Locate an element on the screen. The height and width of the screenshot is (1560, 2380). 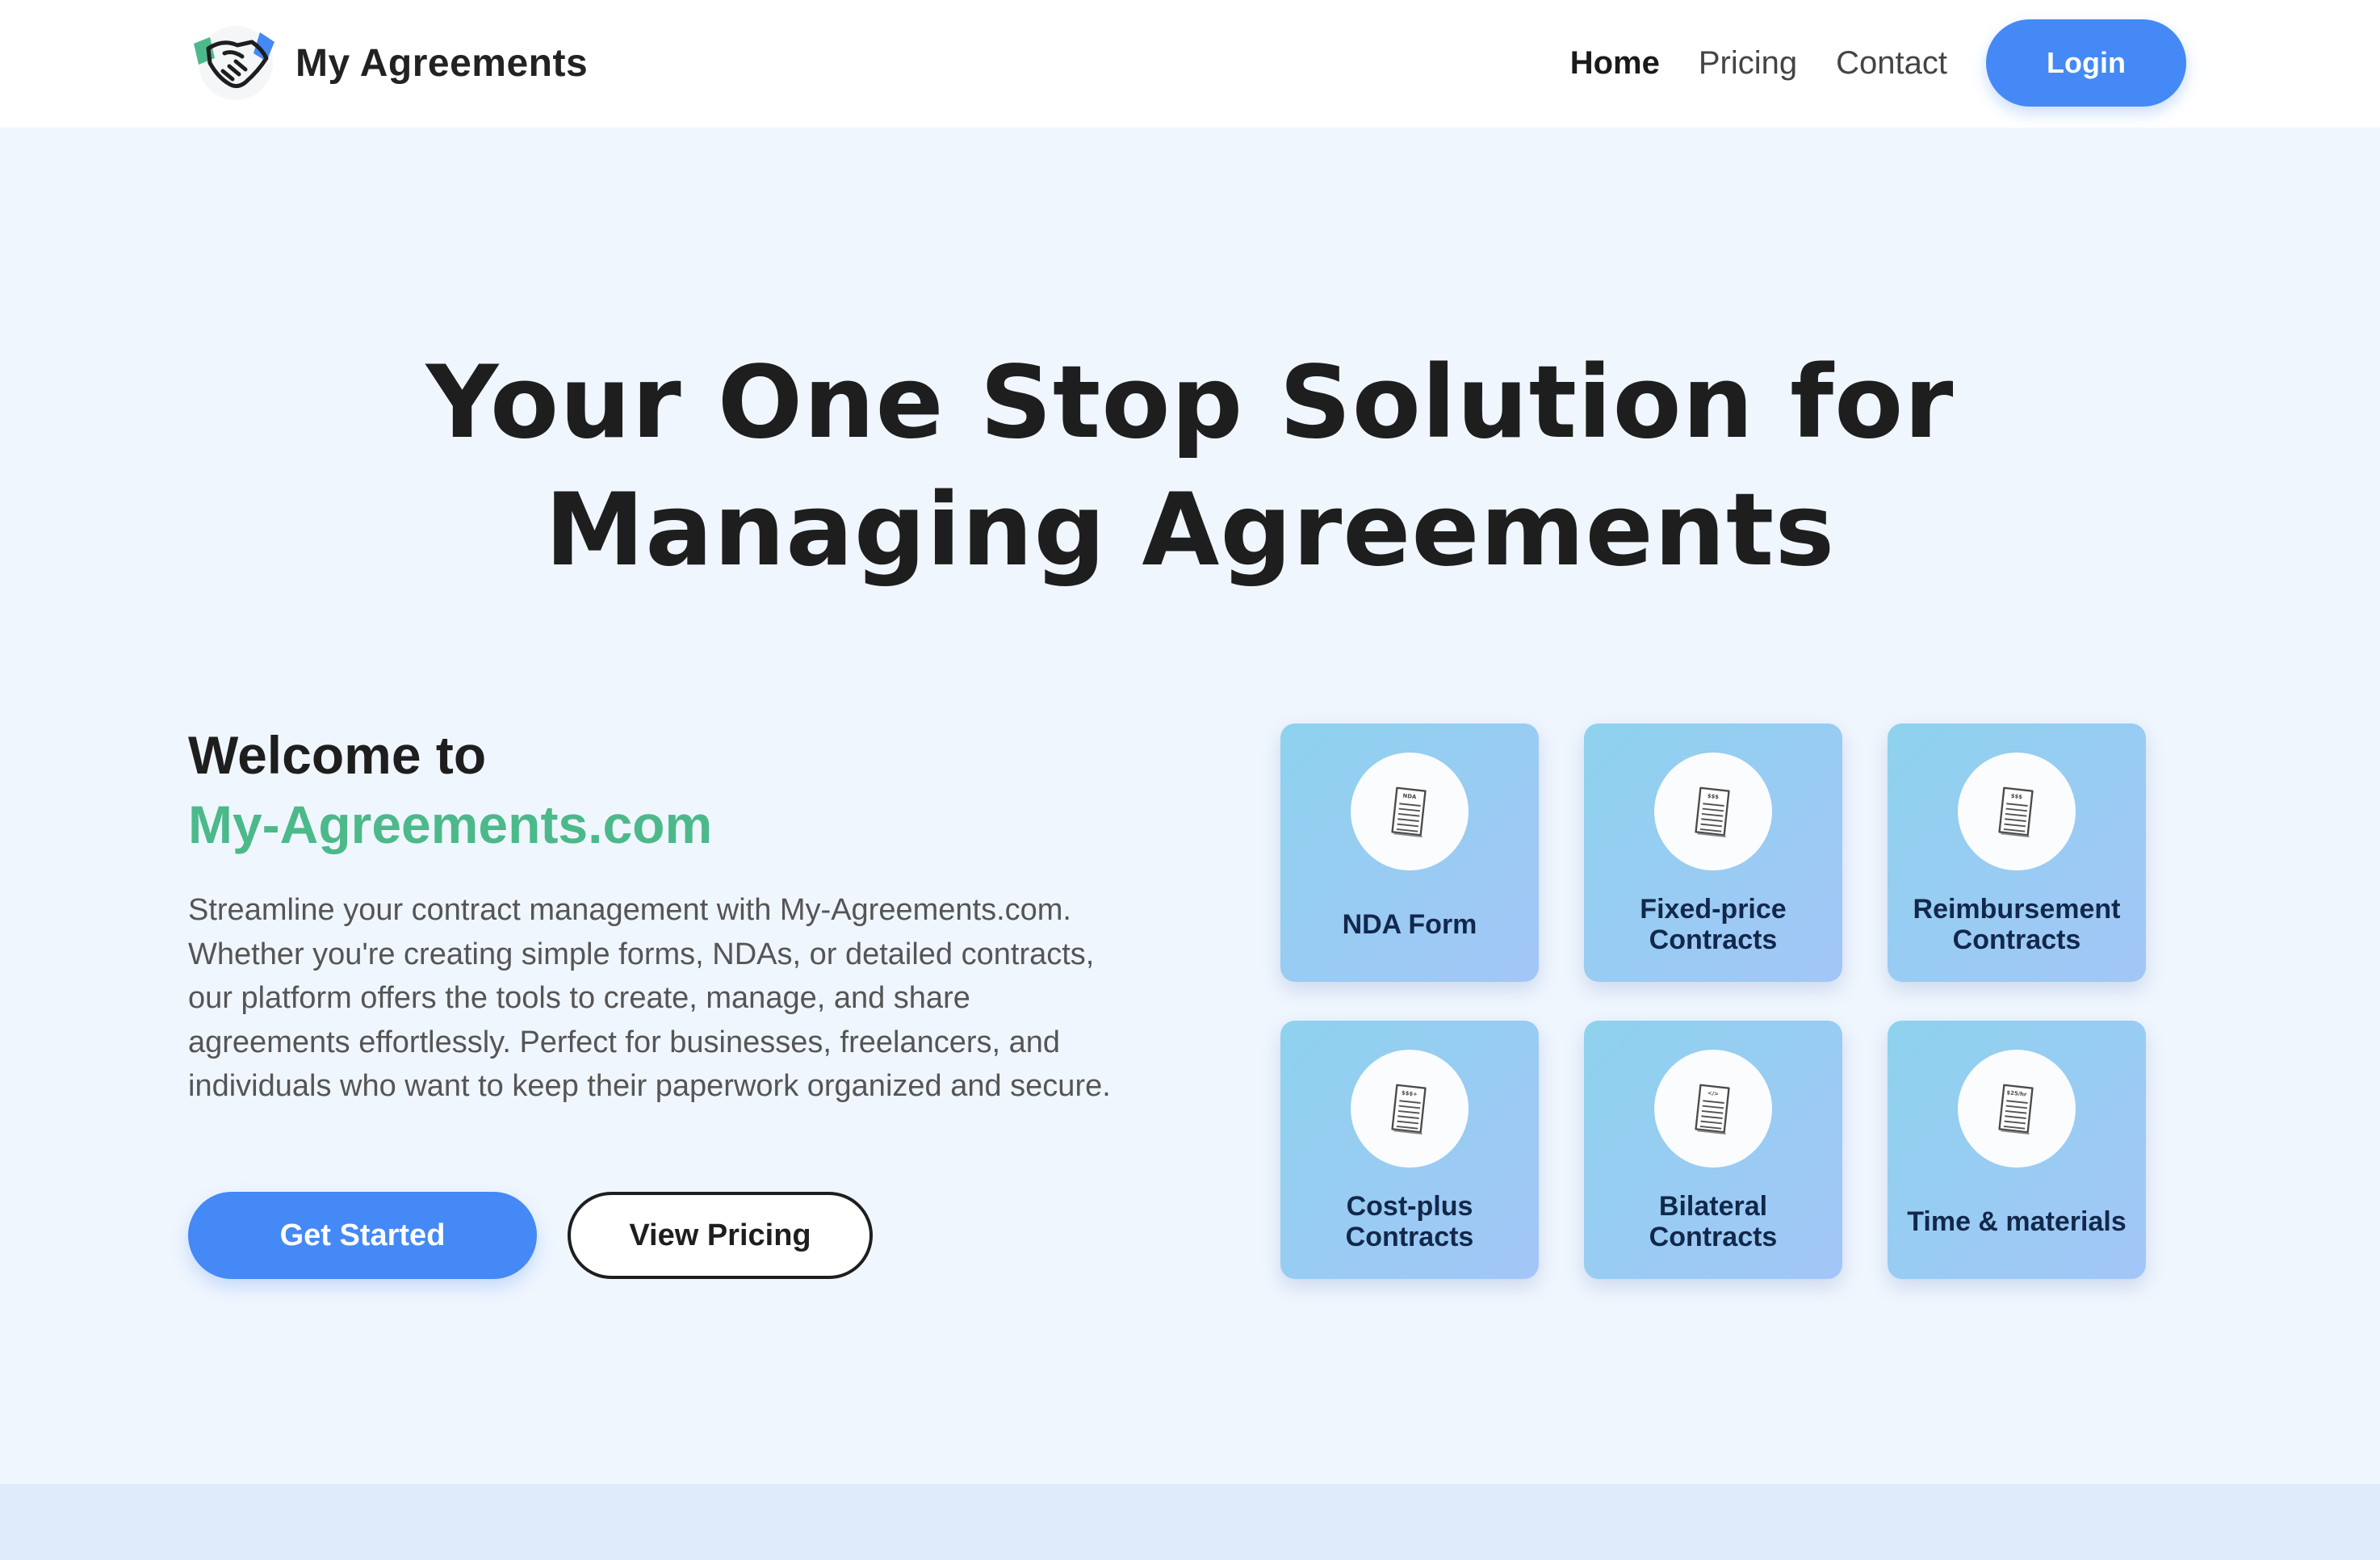
card-bilateral-contracts: </> Bilateral Contracts is located at coordinates (1713, 1150).